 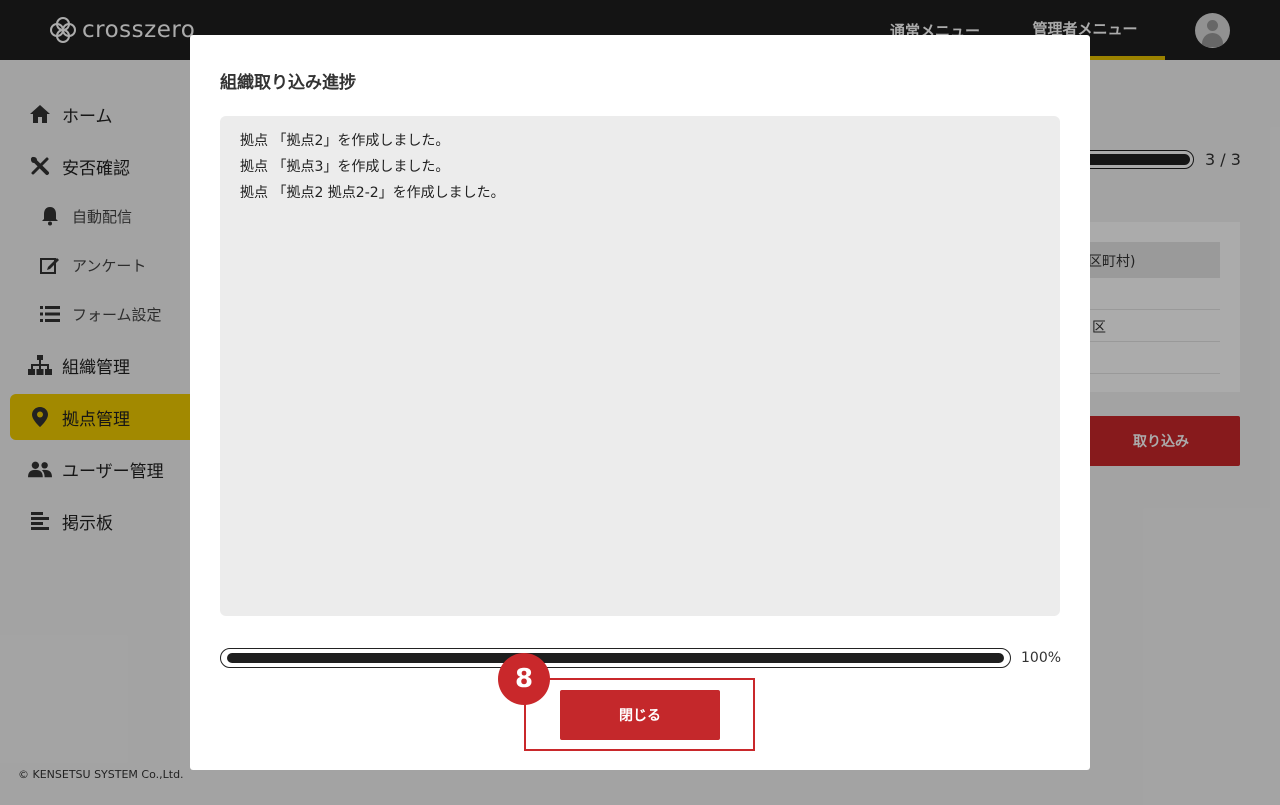 What do you see at coordinates (640, 715) in the screenshot?
I see `close-button: 閉じる` at bounding box center [640, 715].